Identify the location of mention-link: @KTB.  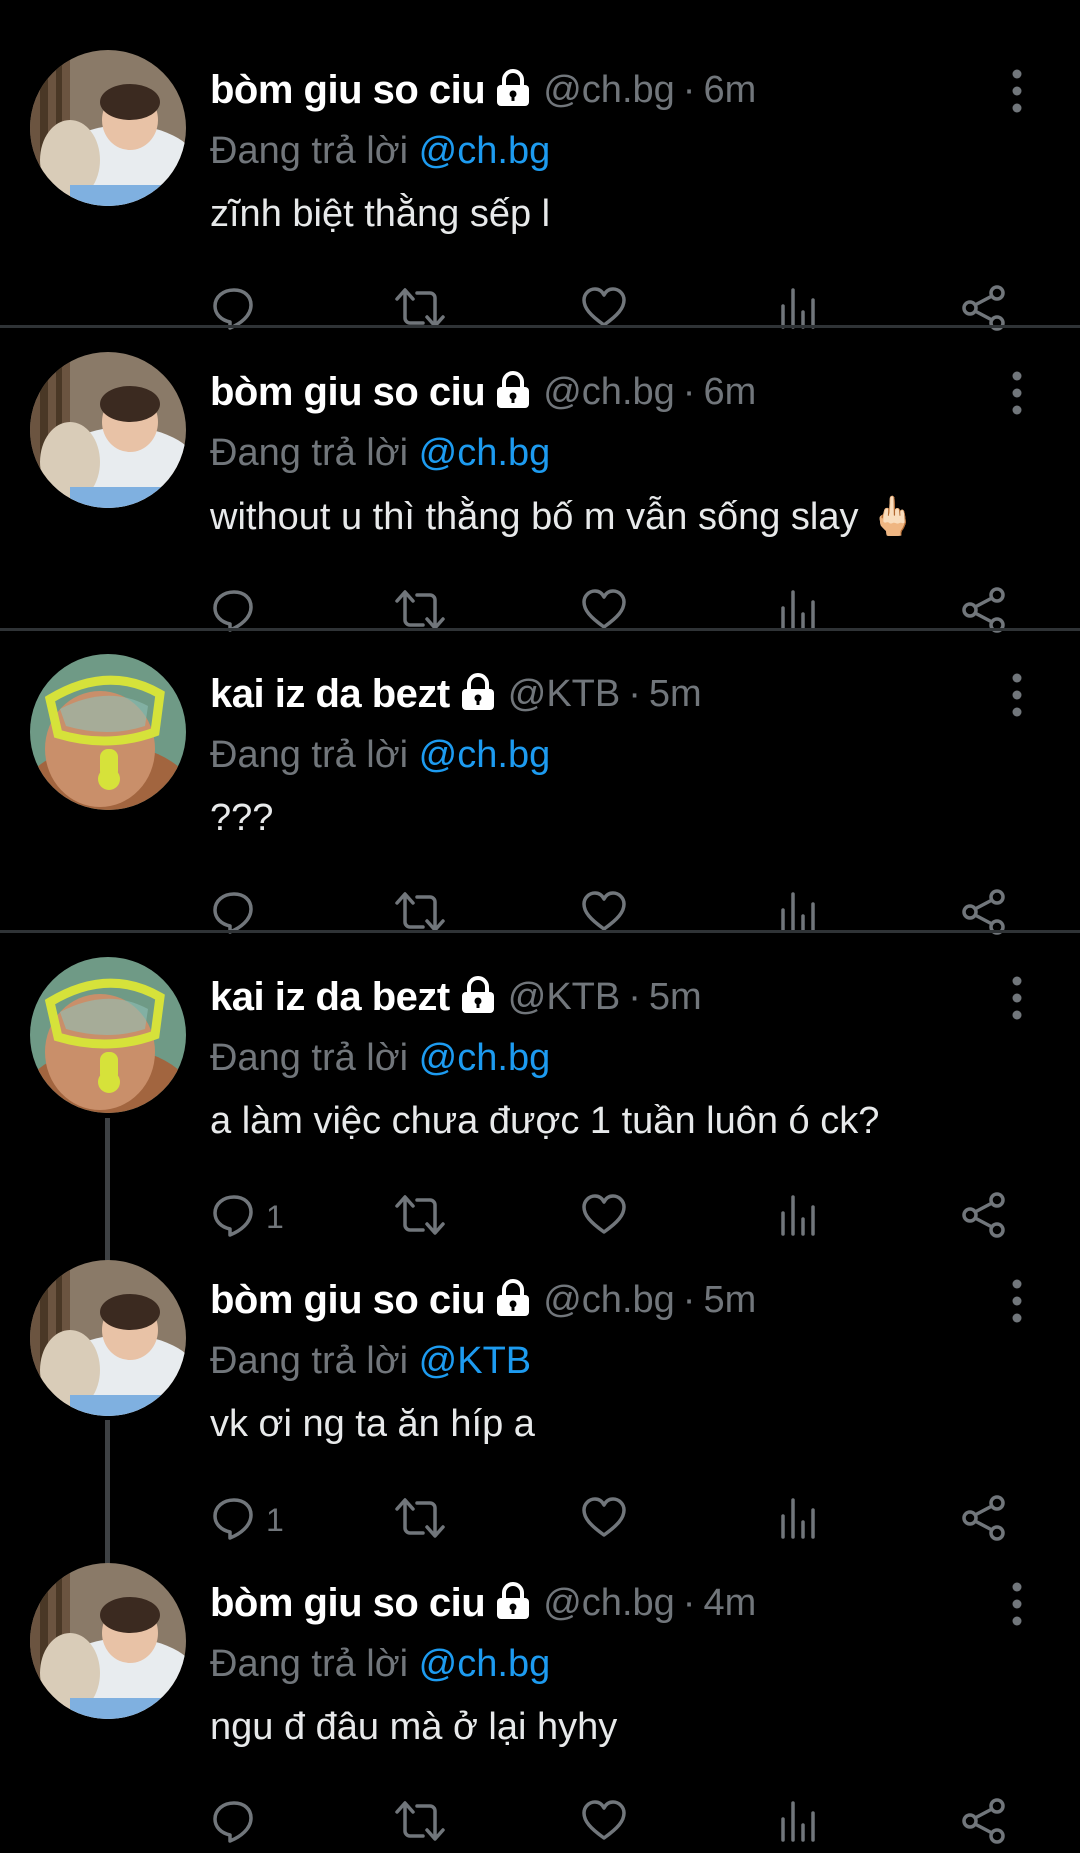
(475, 1361).